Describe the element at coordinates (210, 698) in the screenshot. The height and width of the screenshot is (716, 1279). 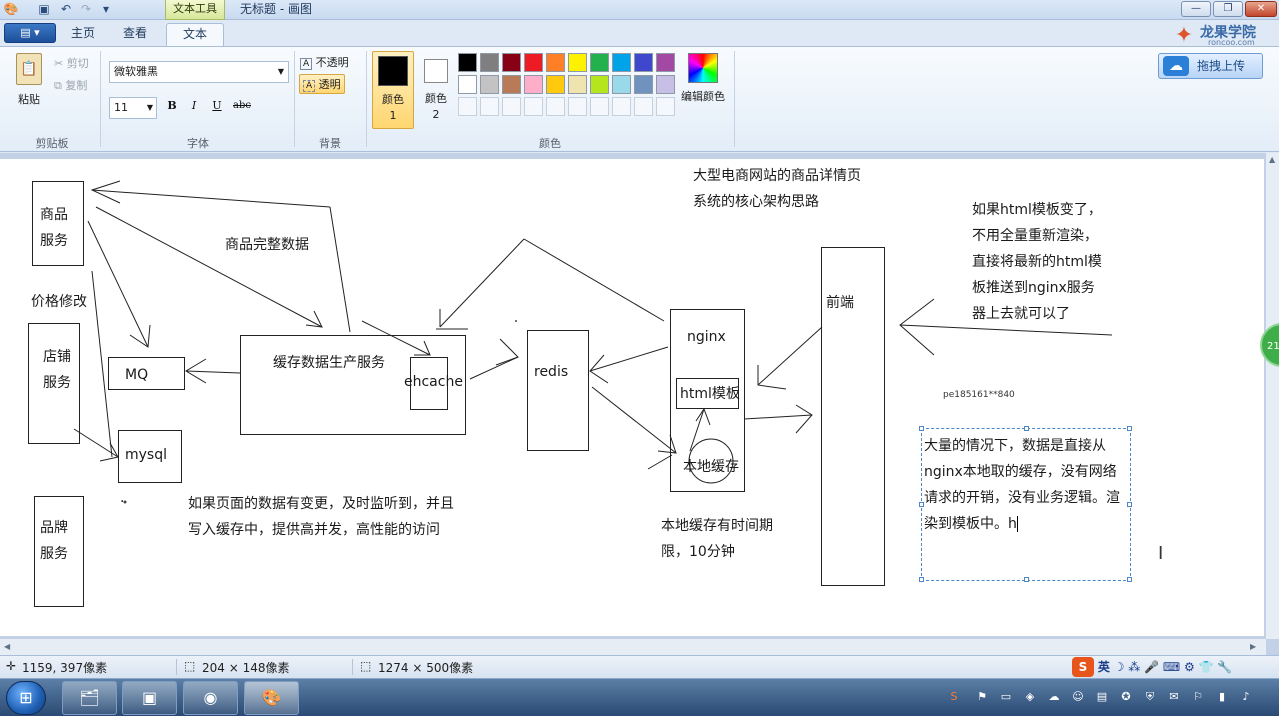
I see `taskbar-recorder: ◉` at that location.